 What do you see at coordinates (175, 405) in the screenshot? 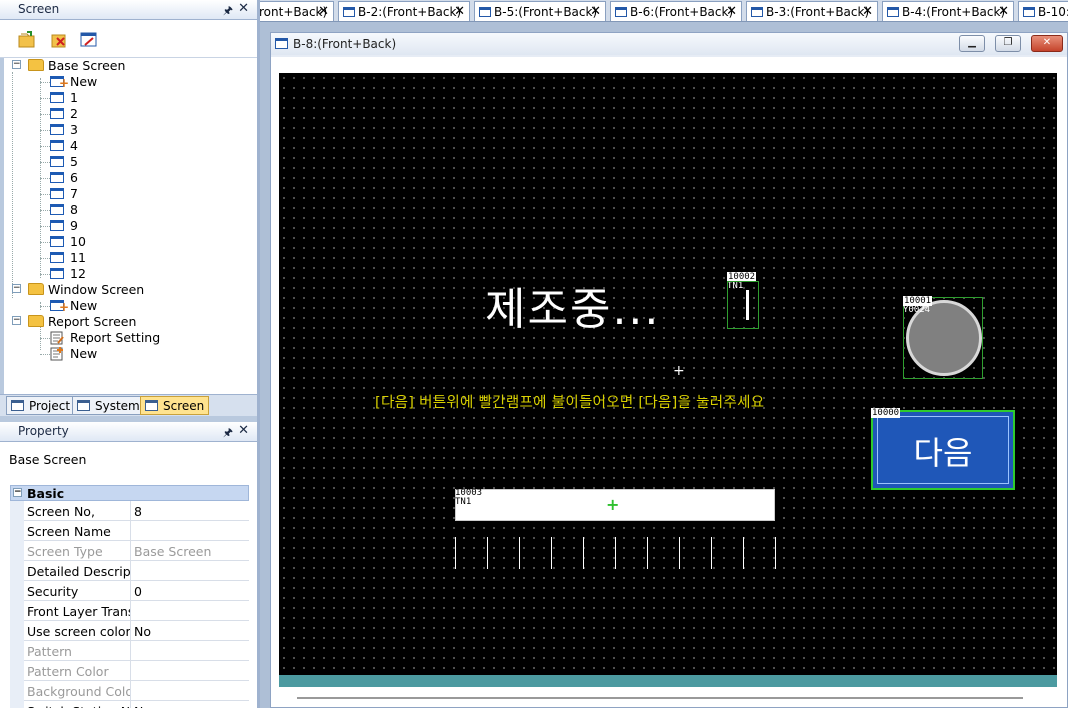
I see `tab-screen: Screen` at bounding box center [175, 405].